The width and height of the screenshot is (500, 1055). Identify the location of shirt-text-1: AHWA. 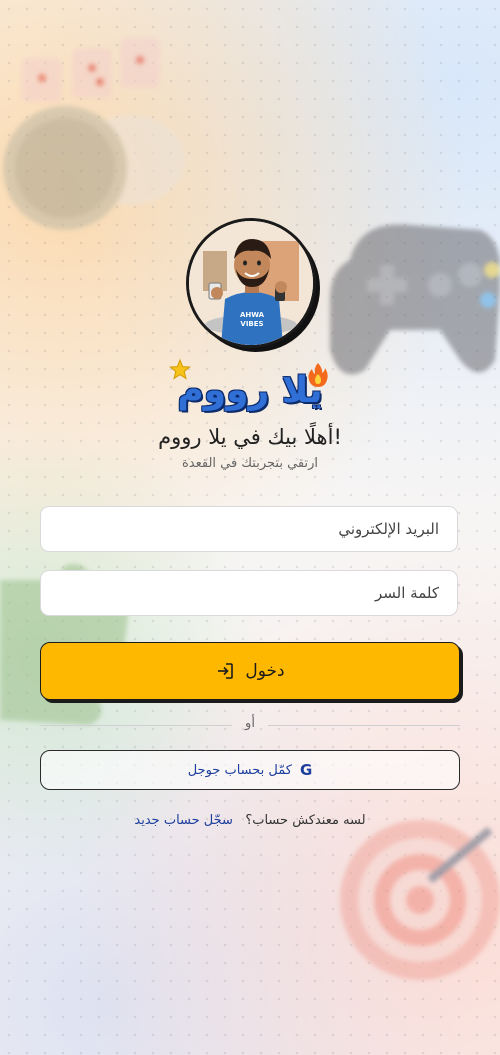
(252, 315).